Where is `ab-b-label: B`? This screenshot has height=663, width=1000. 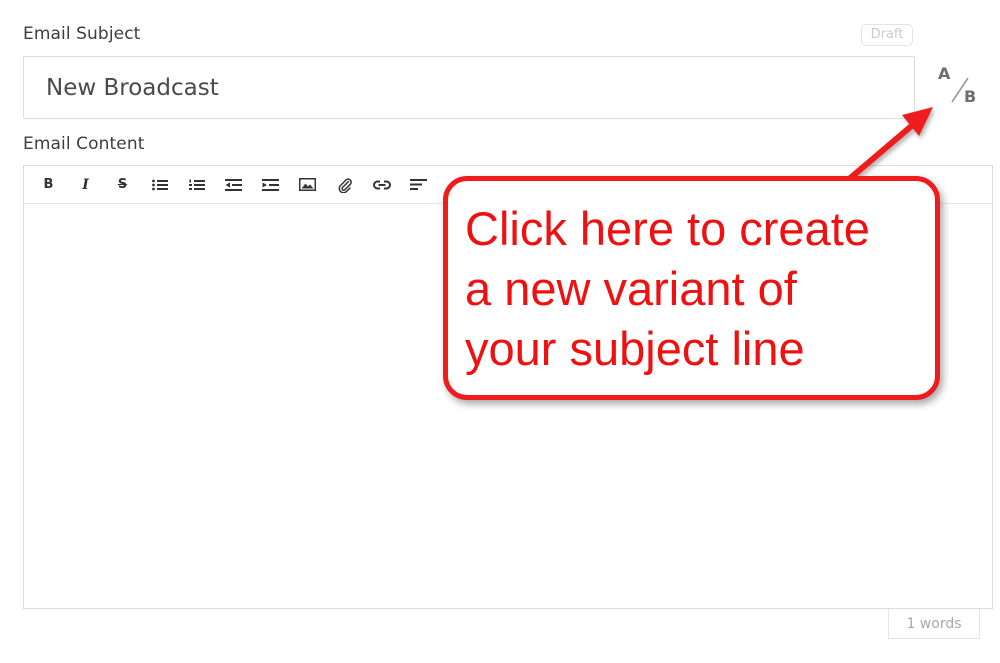
ab-b-label: B is located at coordinates (970, 96).